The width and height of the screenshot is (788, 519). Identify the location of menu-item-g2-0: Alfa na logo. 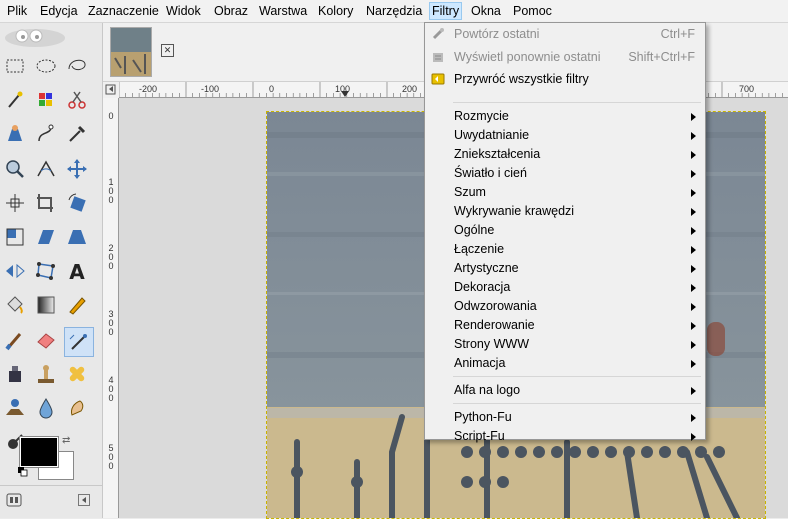
(565, 390).